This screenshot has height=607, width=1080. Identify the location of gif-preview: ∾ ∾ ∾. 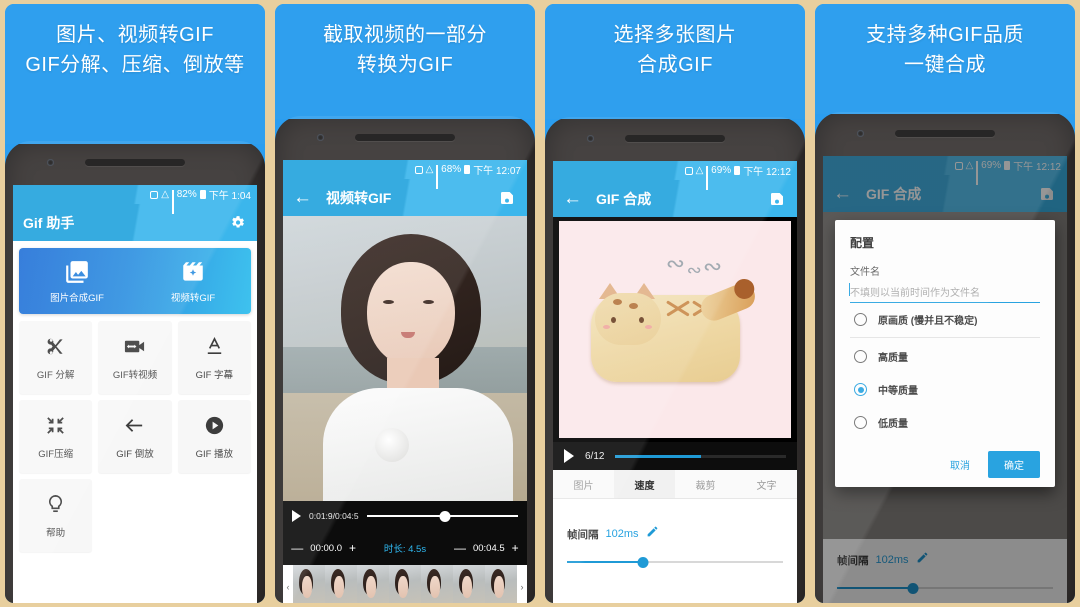
(675, 329).